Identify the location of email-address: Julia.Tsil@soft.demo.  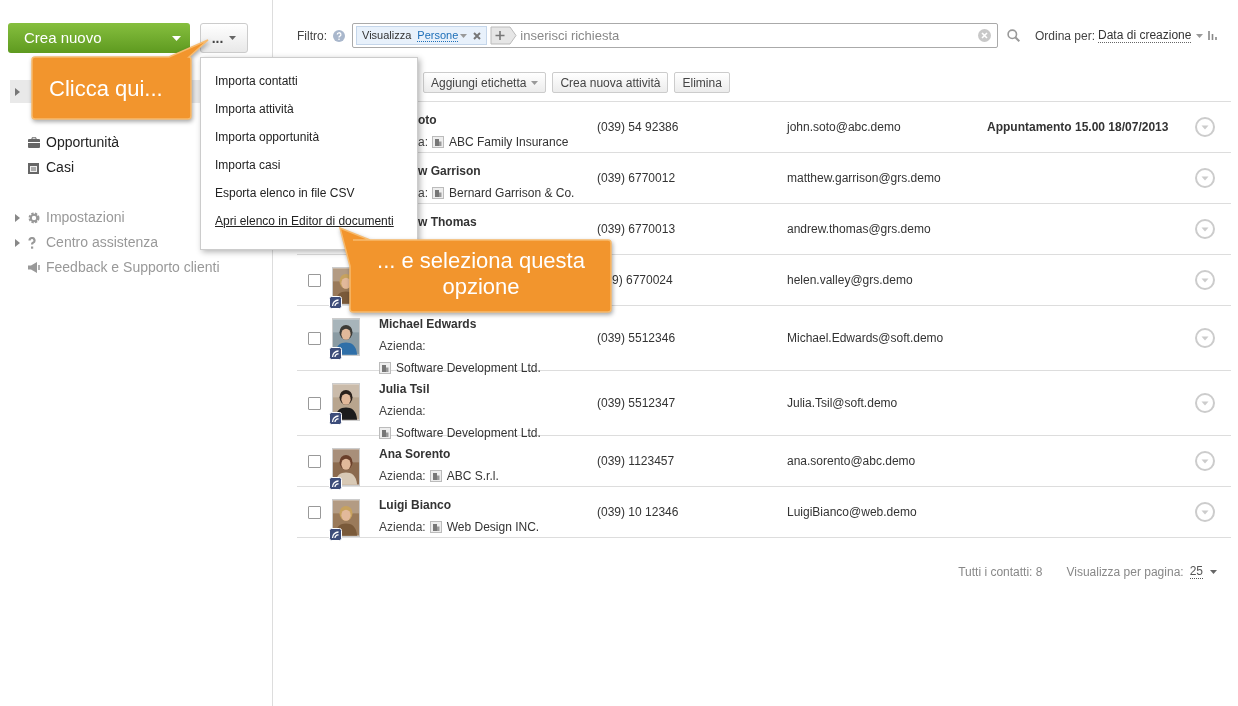
(842, 403).